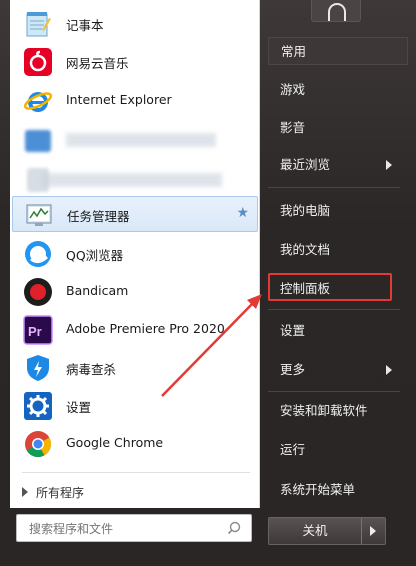 Image resolution: width=416 pixels, height=566 pixels. Describe the element at coordinates (97, 63) in the screenshot. I see `program-label: 网易云音乐` at that location.